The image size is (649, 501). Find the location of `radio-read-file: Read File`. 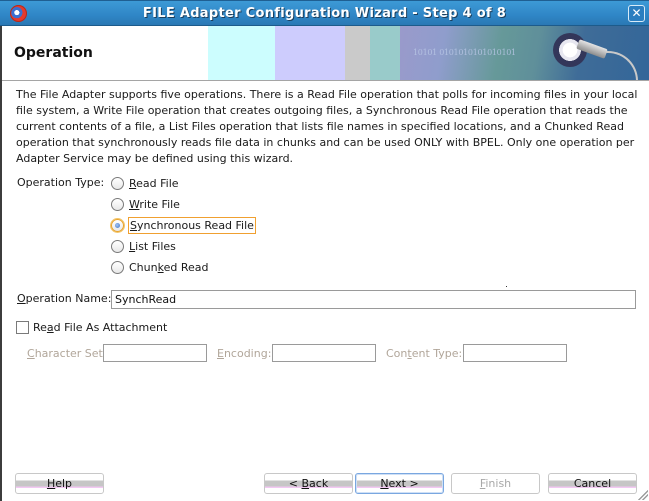

radio-read-file: Read File is located at coordinates (145, 183).